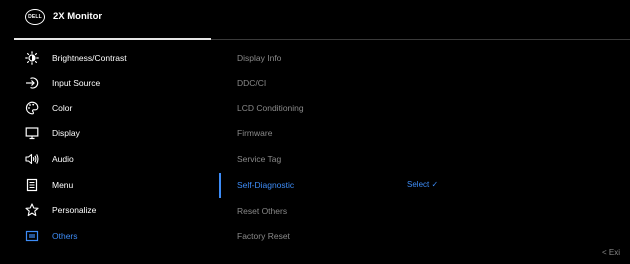  What do you see at coordinates (76, 83) in the screenshot?
I see `menu-label: Input Source` at bounding box center [76, 83].